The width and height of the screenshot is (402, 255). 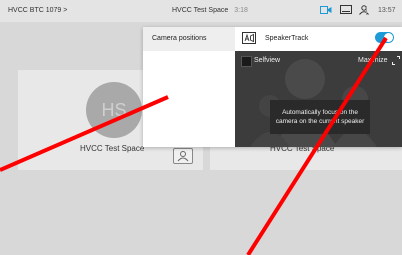 I want to click on toggle-knob, so click(x=388, y=37).